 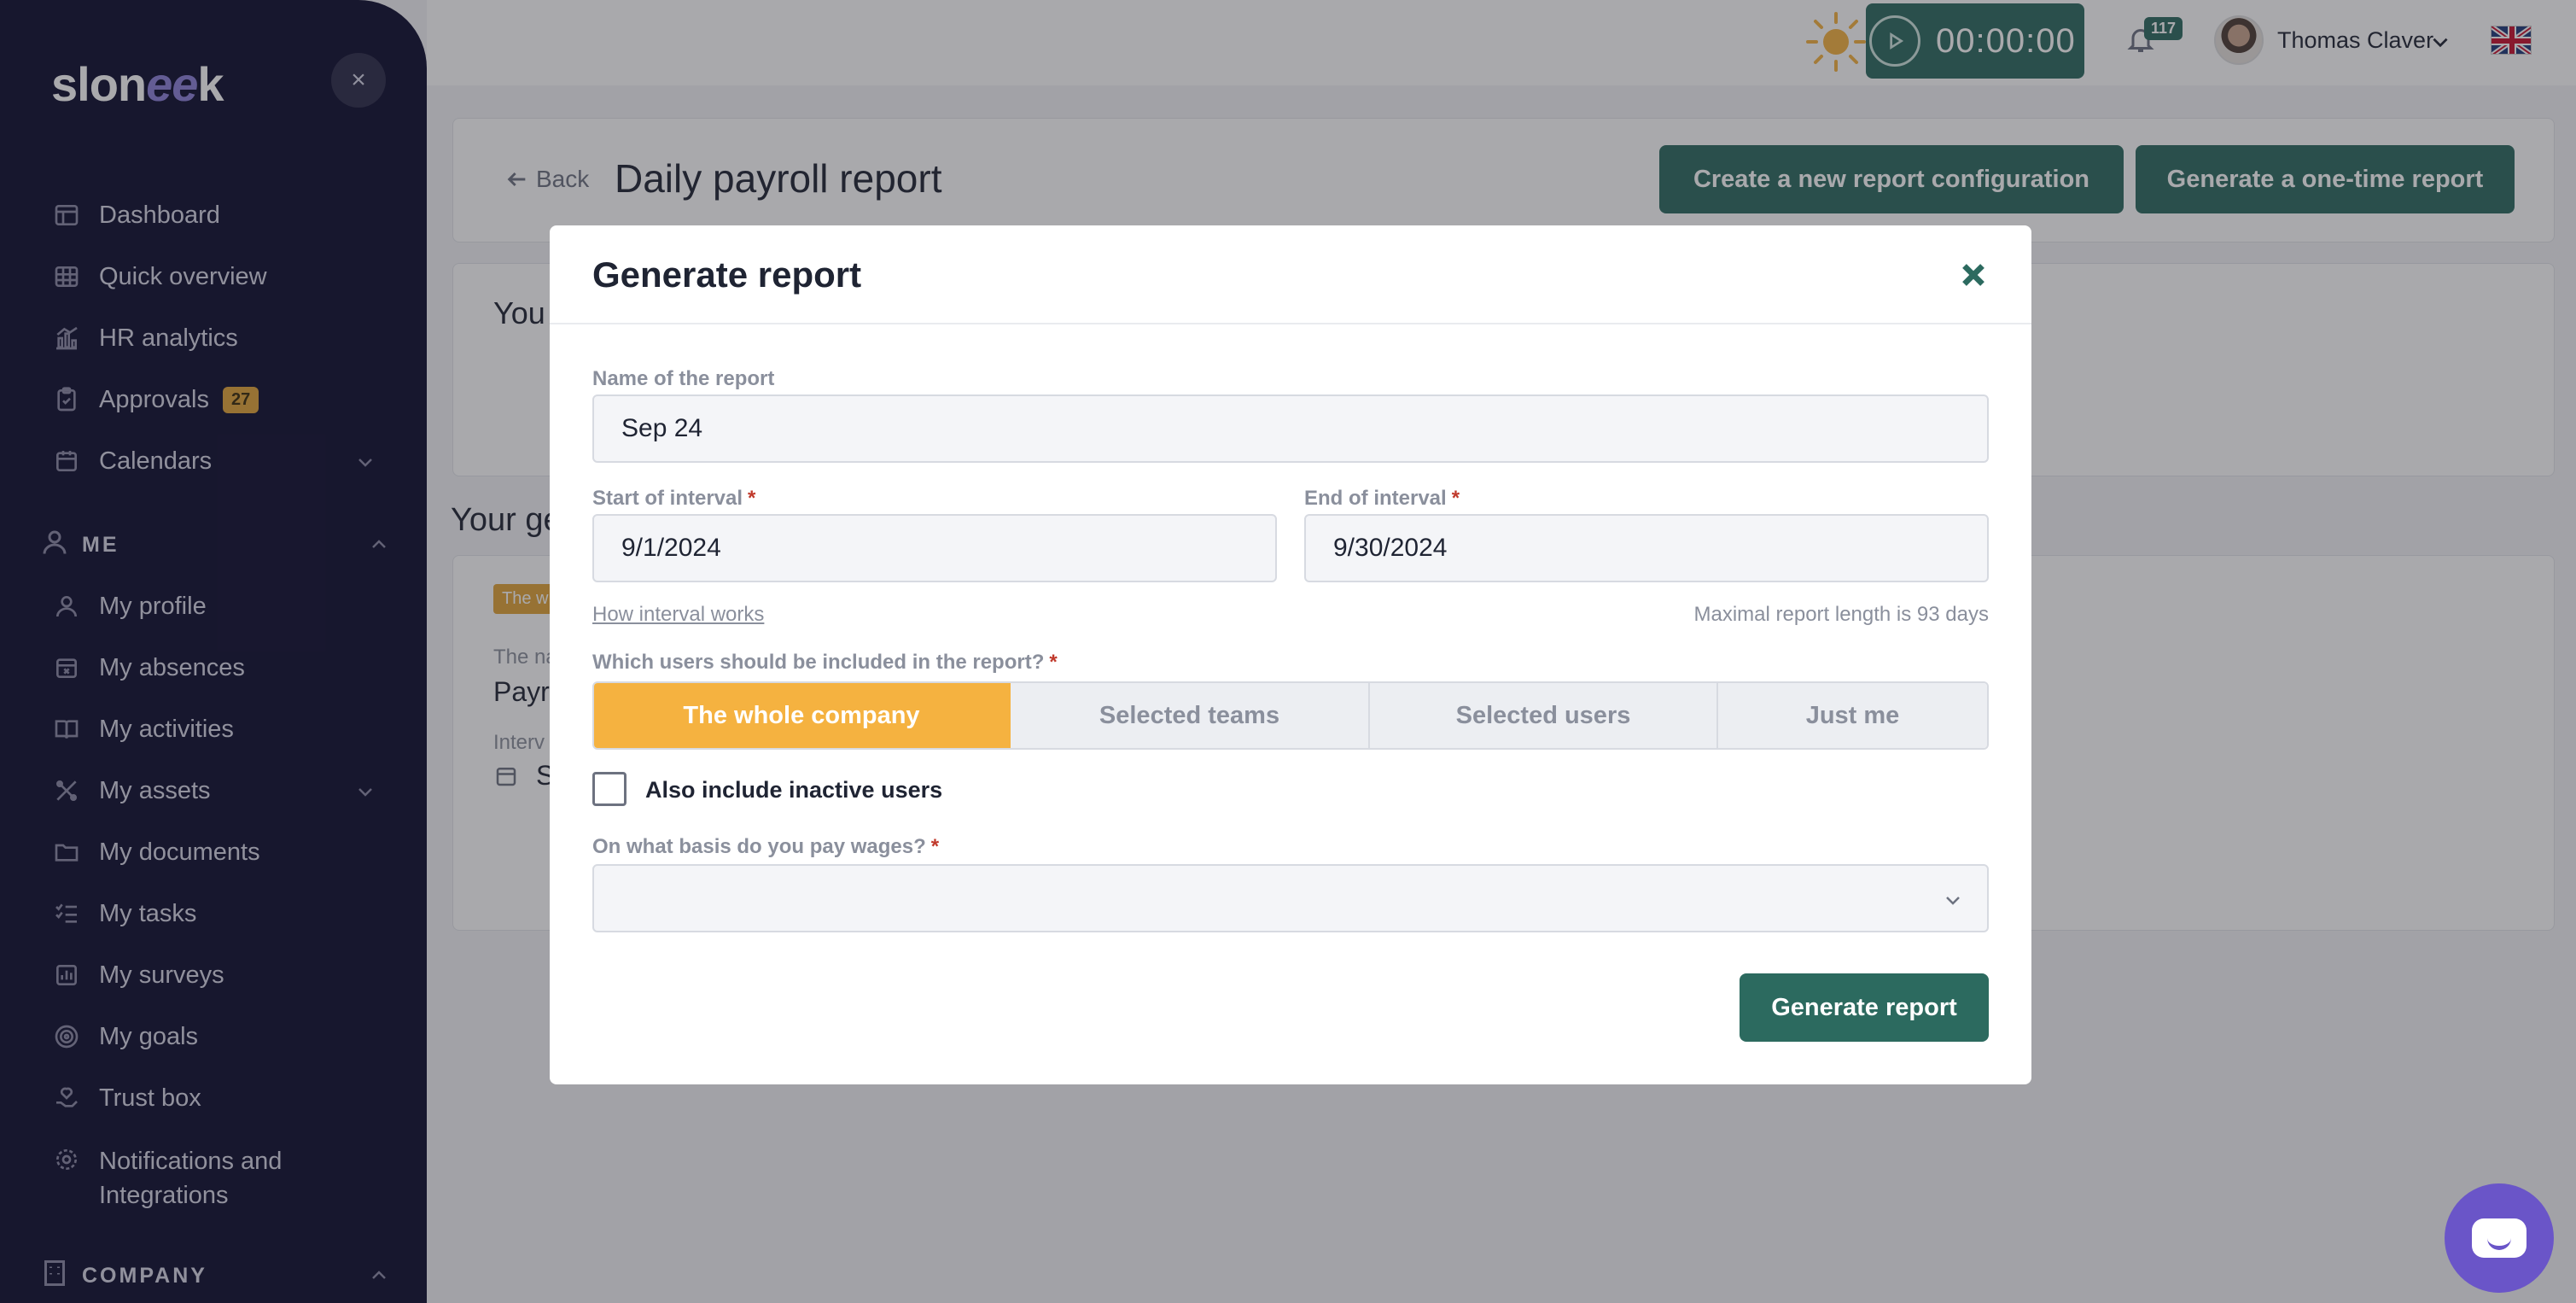 I want to click on close-icon, so click(x=1973, y=275).